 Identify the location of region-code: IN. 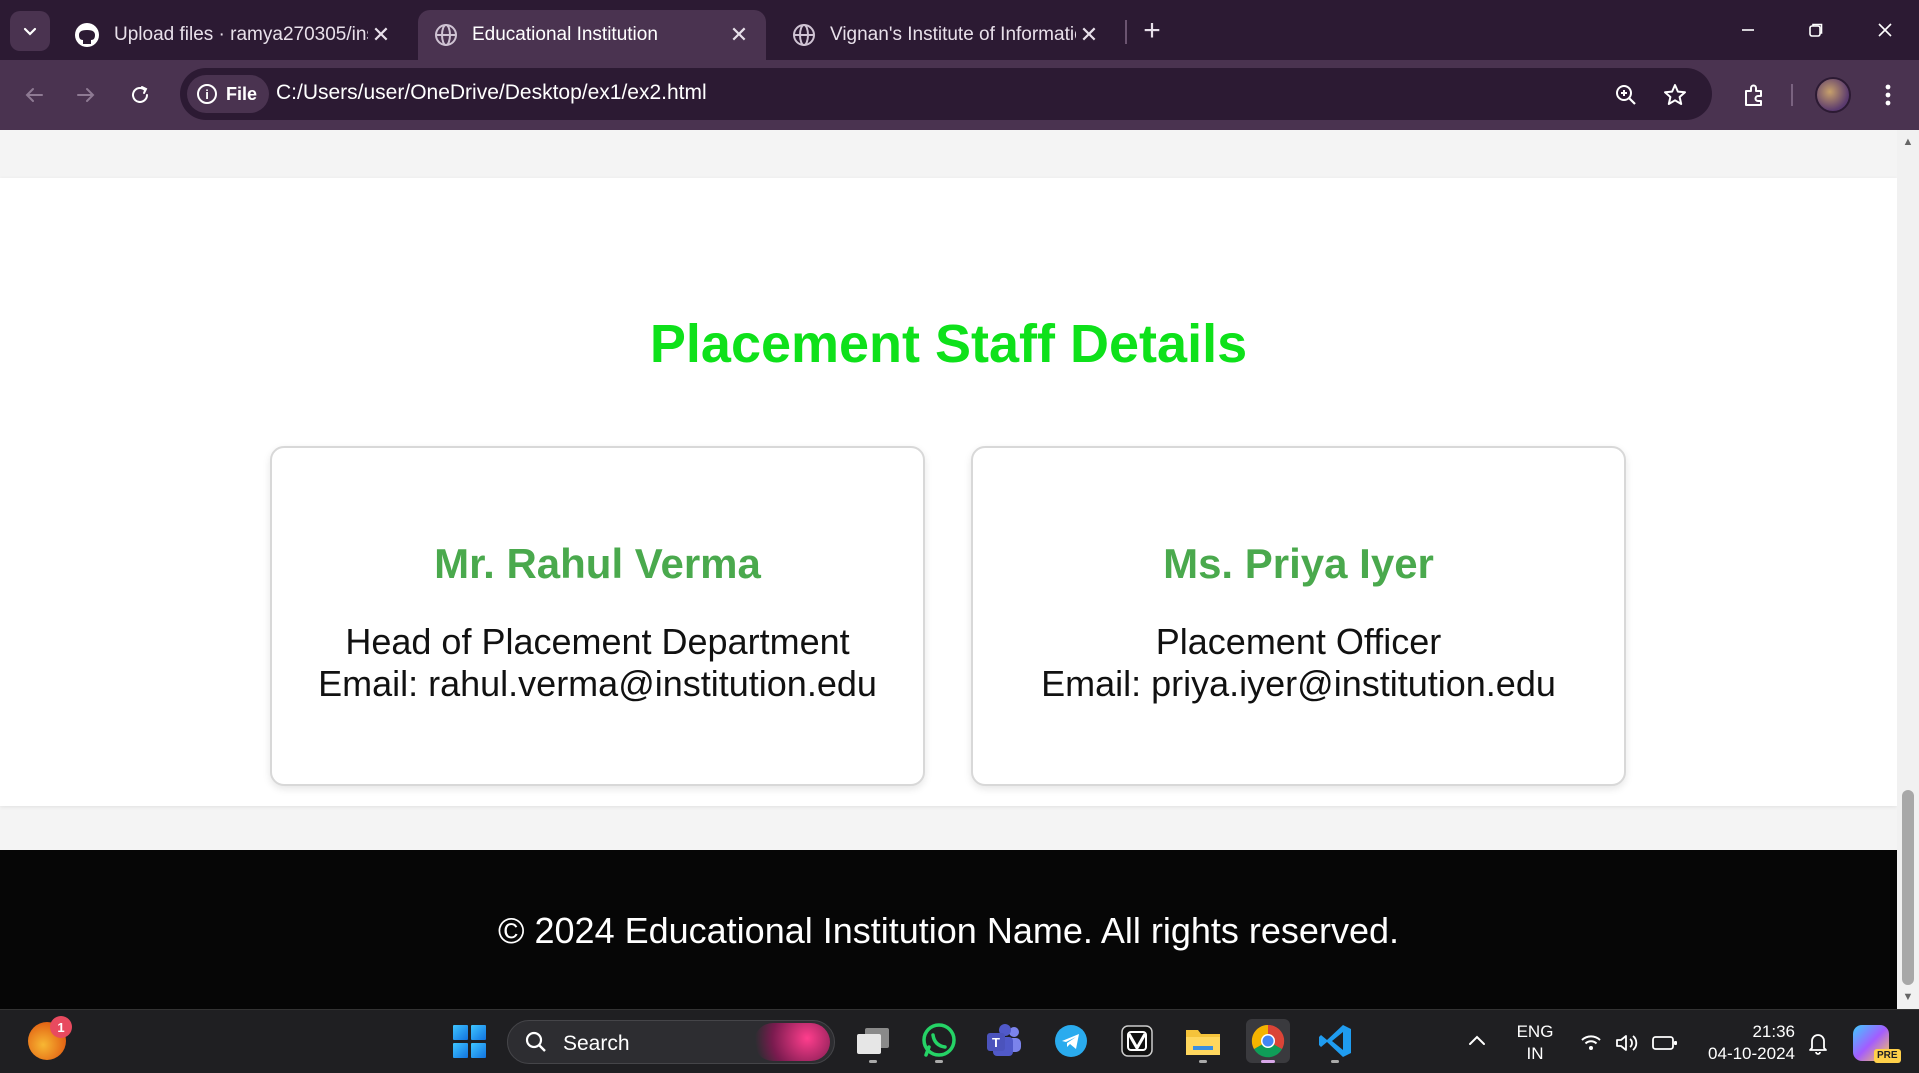
(1535, 1053).